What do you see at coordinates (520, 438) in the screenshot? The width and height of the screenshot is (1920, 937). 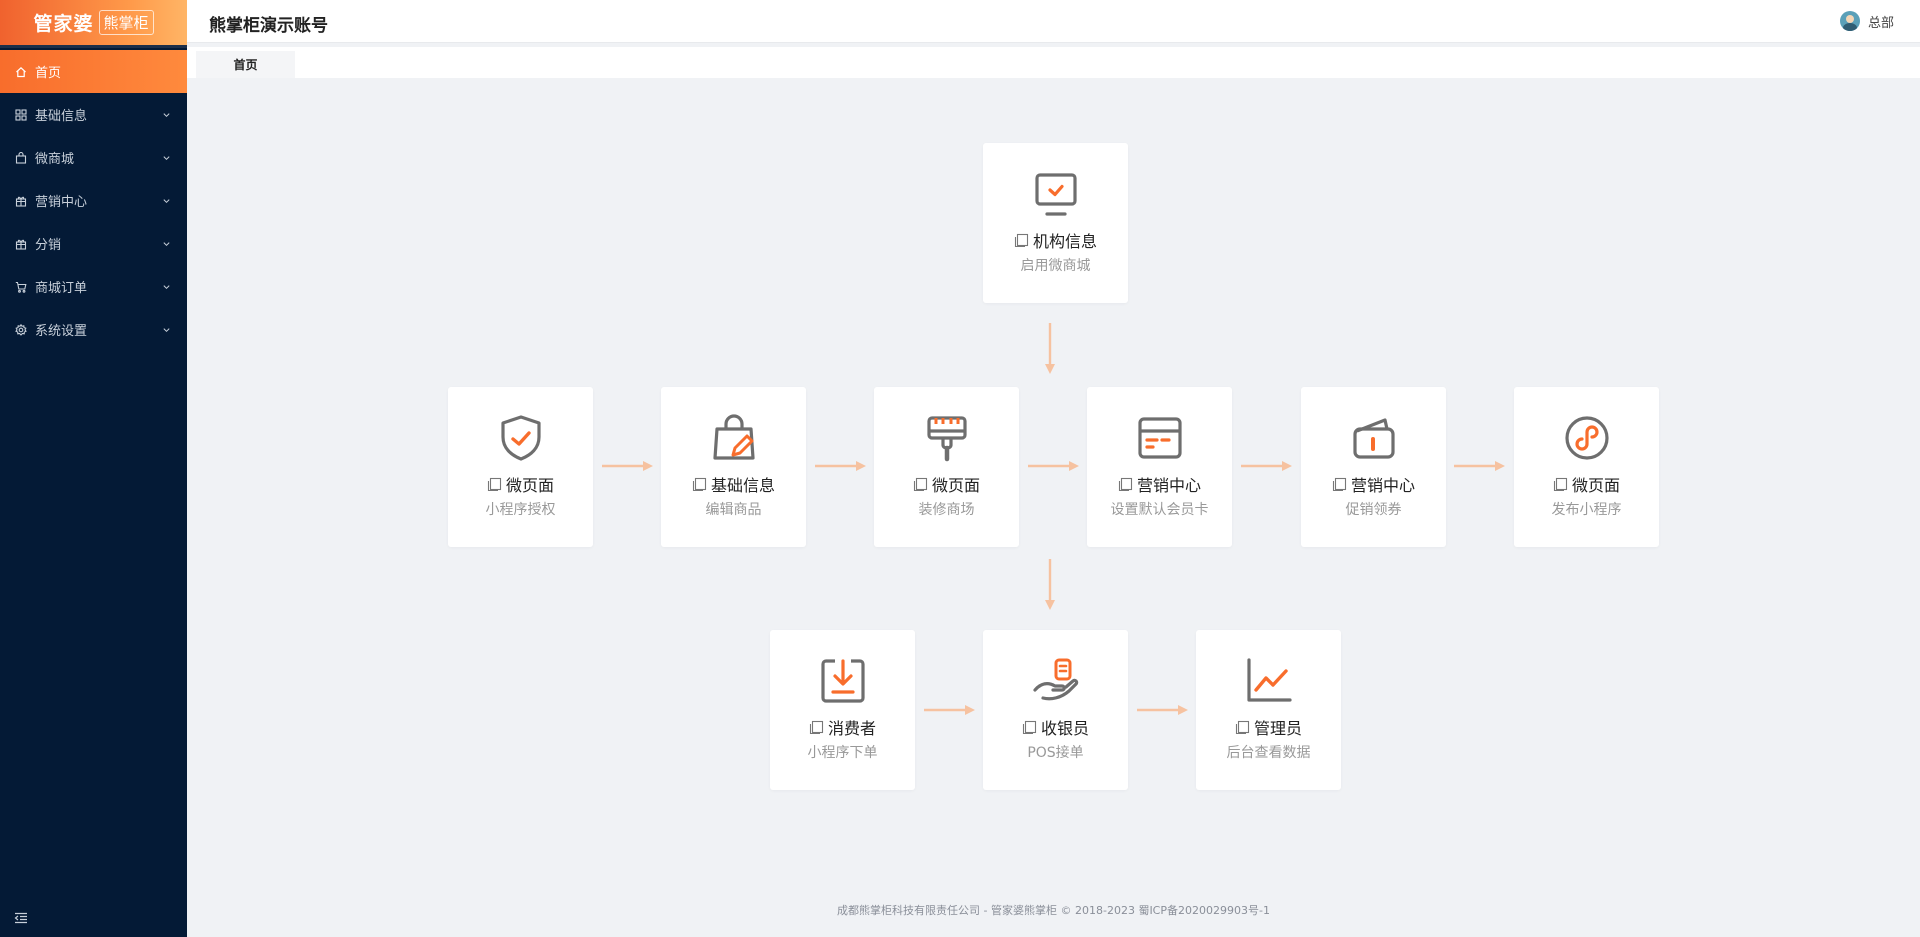 I see `shield-check-icon` at bounding box center [520, 438].